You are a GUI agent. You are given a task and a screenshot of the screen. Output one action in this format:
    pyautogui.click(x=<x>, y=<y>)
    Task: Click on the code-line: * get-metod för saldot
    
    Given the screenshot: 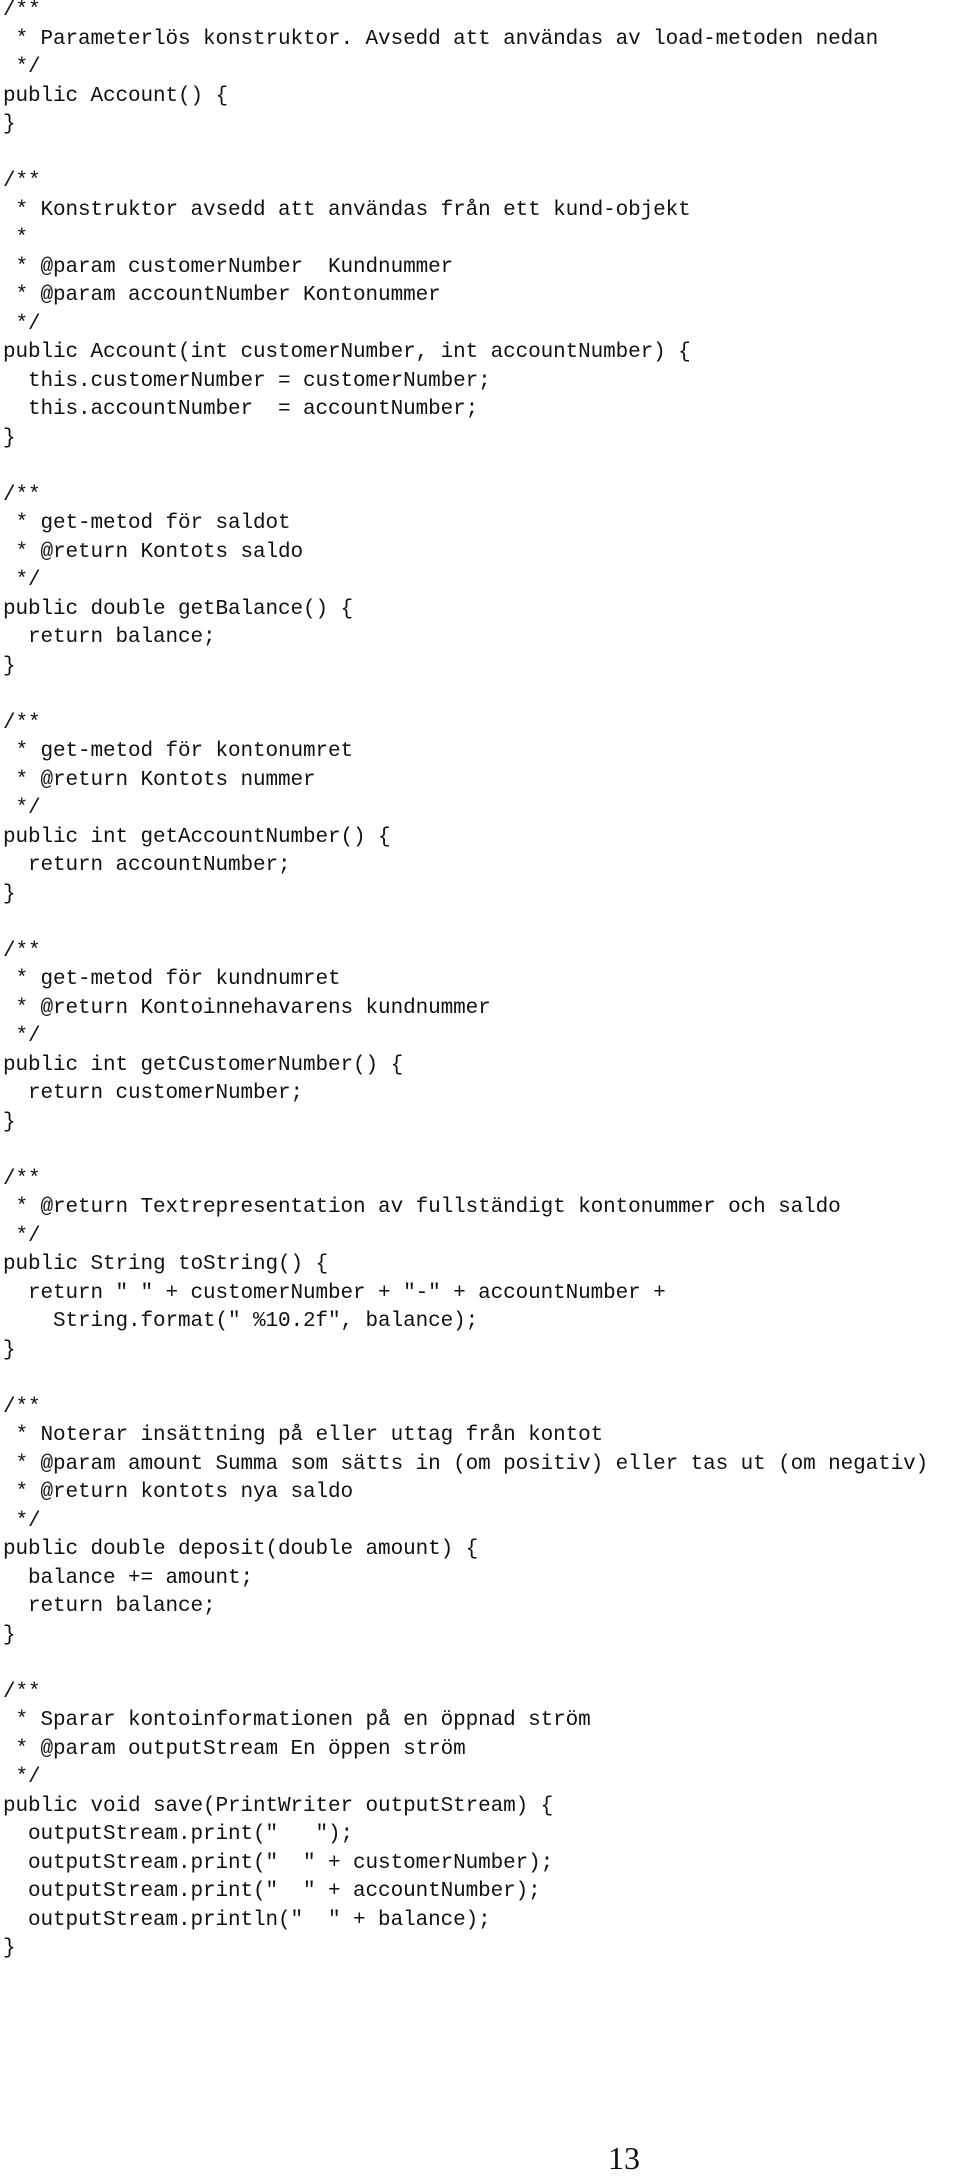 What is the action you would take?
    pyautogui.click(x=147, y=523)
    